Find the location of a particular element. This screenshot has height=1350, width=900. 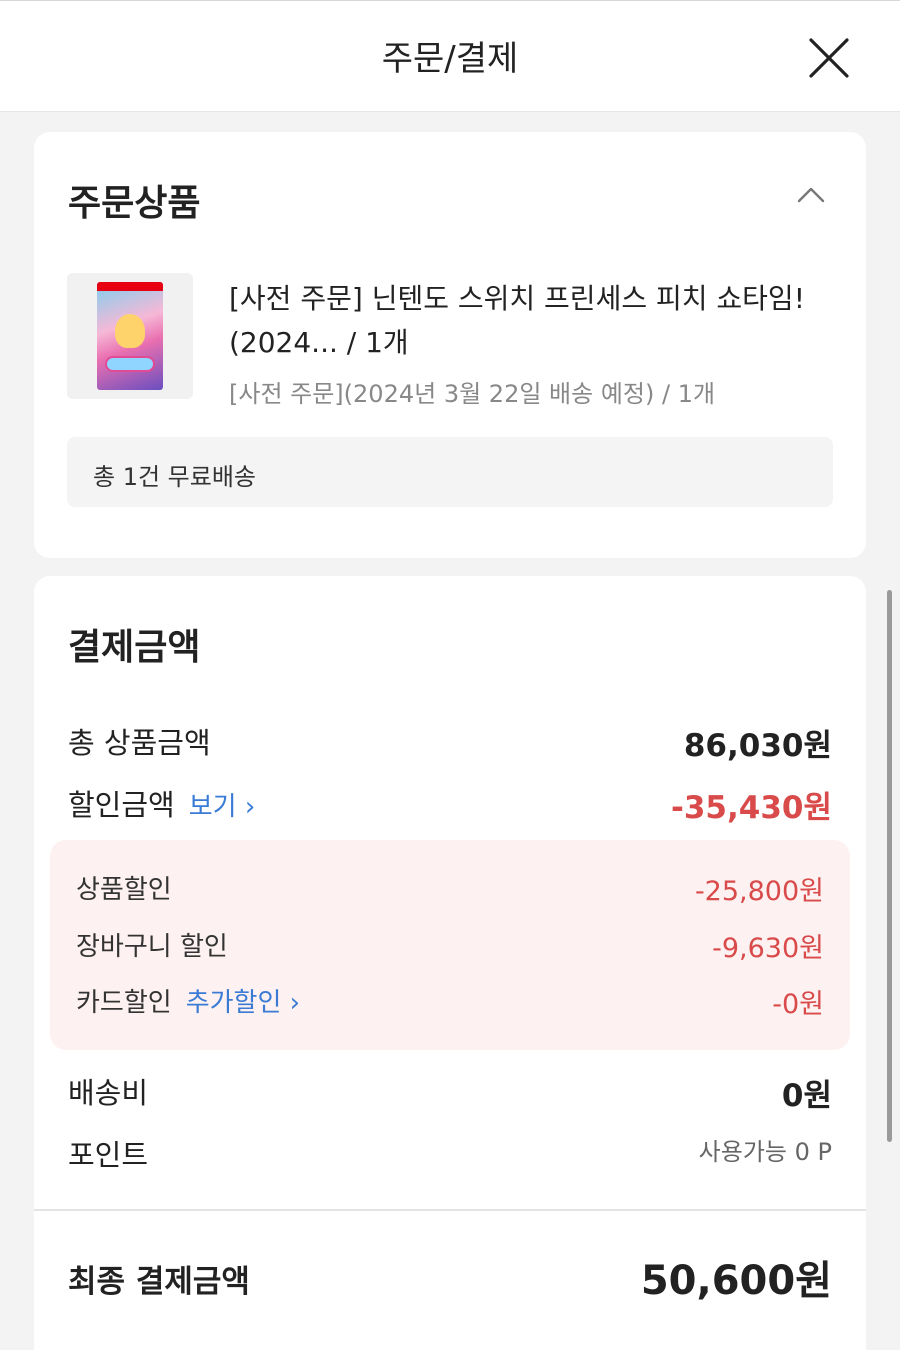

shipping-summary-text: 총 1건 무료배송 is located at coordinates (175, 477).